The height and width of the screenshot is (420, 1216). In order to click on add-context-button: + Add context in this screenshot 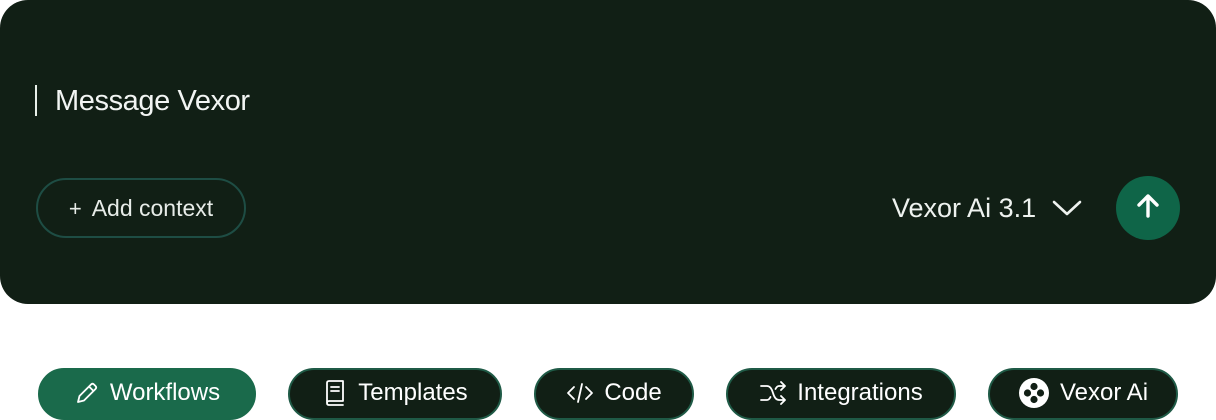, I will do `click(141, 208)`.